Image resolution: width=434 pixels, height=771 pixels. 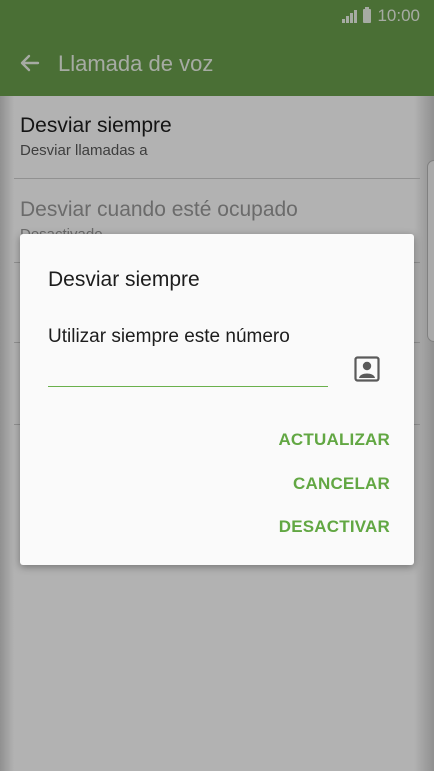 I want to click on update-button: ACTUALIZAR, so click(x=334, y=440).